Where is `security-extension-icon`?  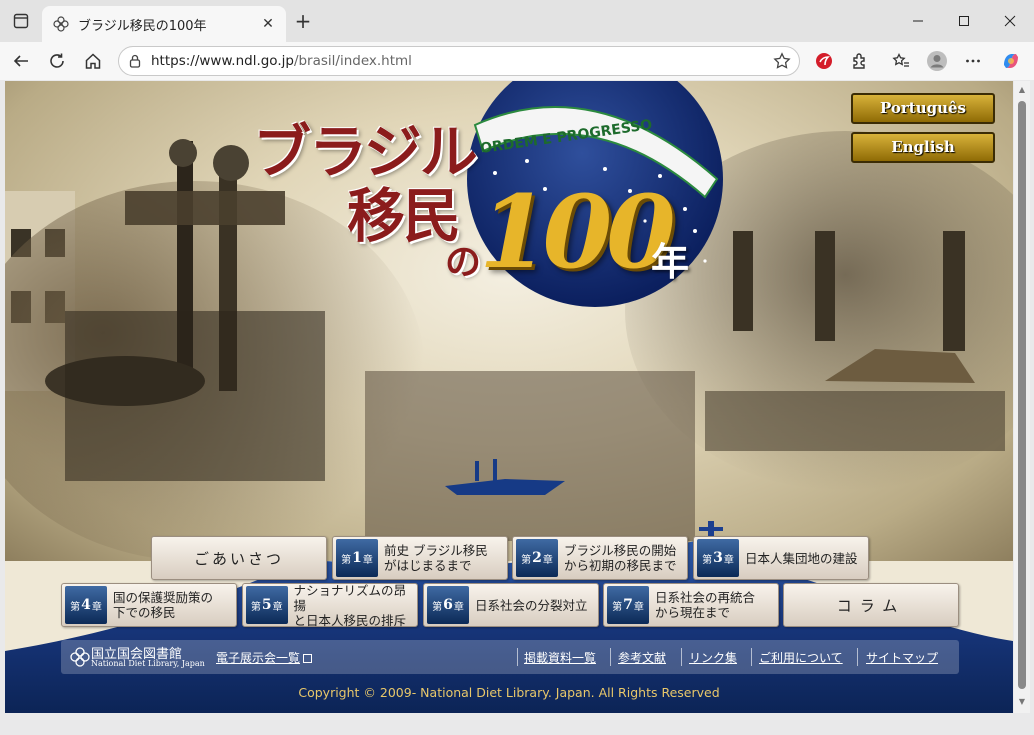 security-extension-icon is located at coordinates (824, 61).